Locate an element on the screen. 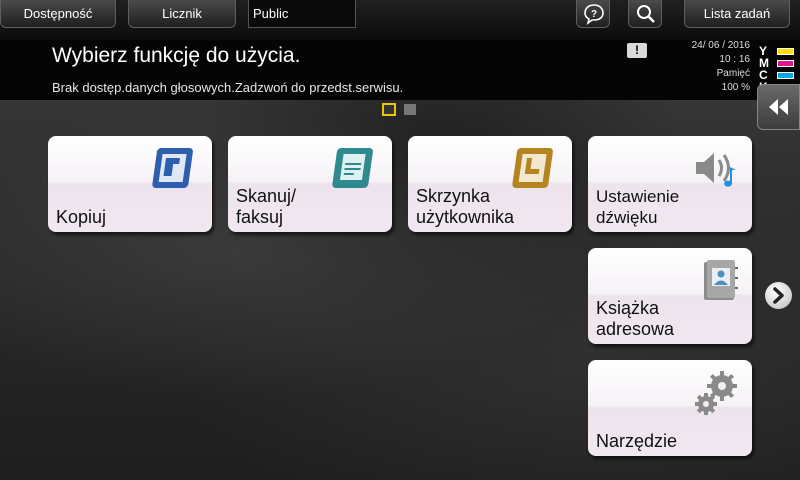 The image size is (800, 480). tile-label: Skanuj/ faksuj is located at coordinates (266, 207).